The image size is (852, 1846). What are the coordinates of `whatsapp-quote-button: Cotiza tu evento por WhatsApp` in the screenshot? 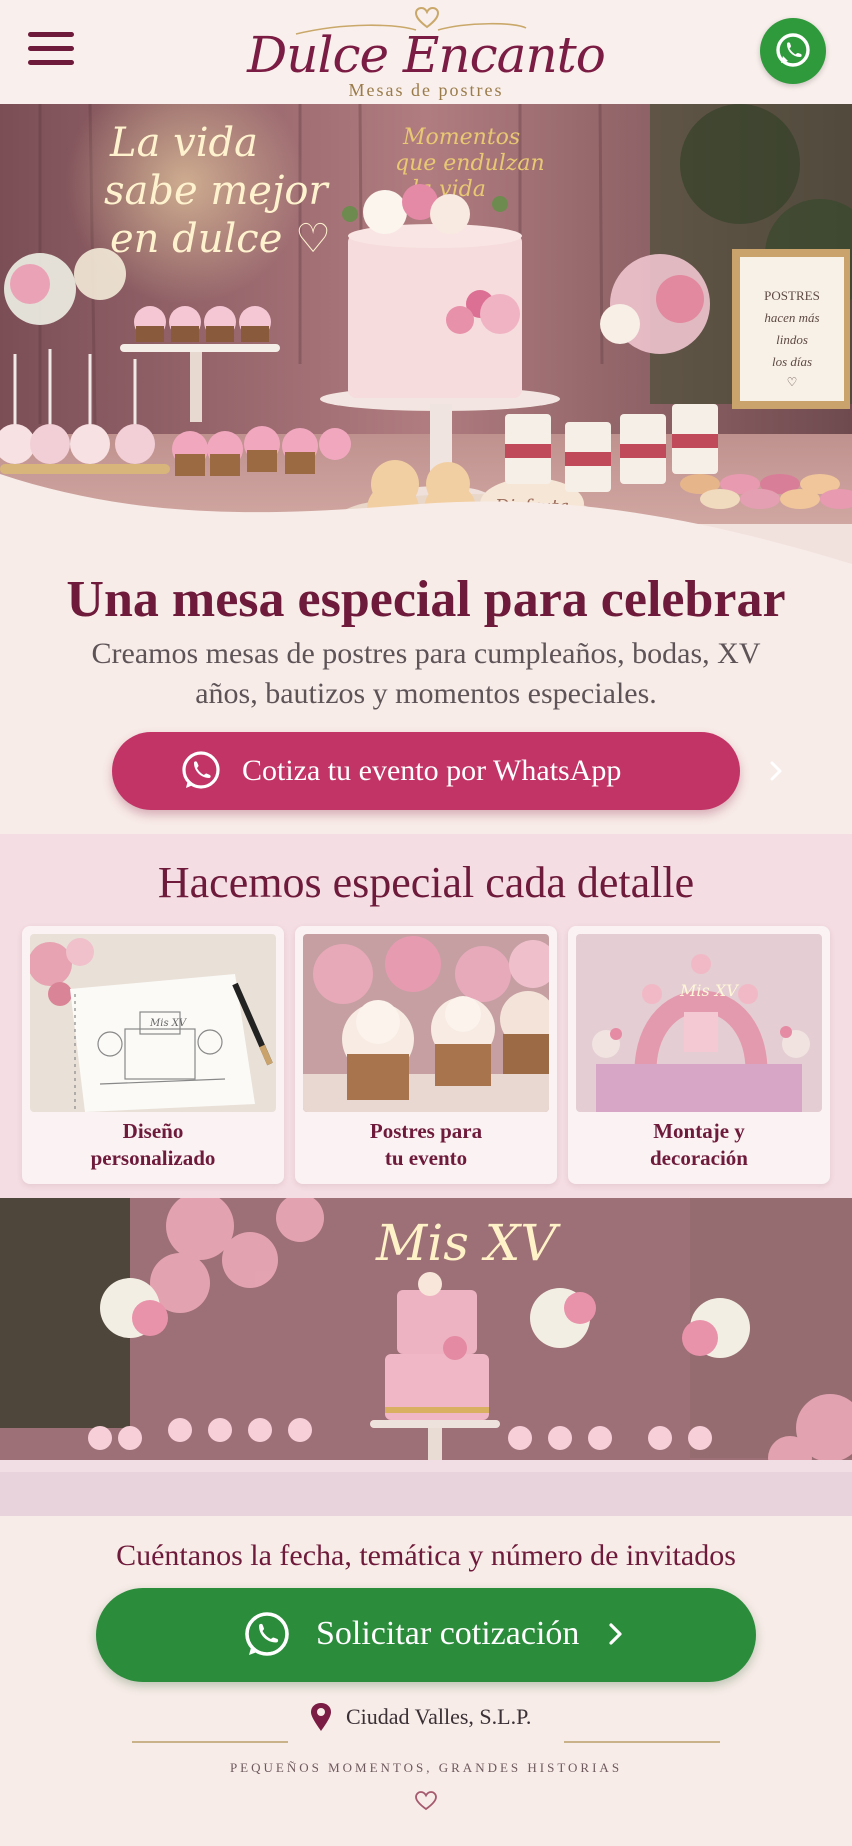 It's located at (447, 771).